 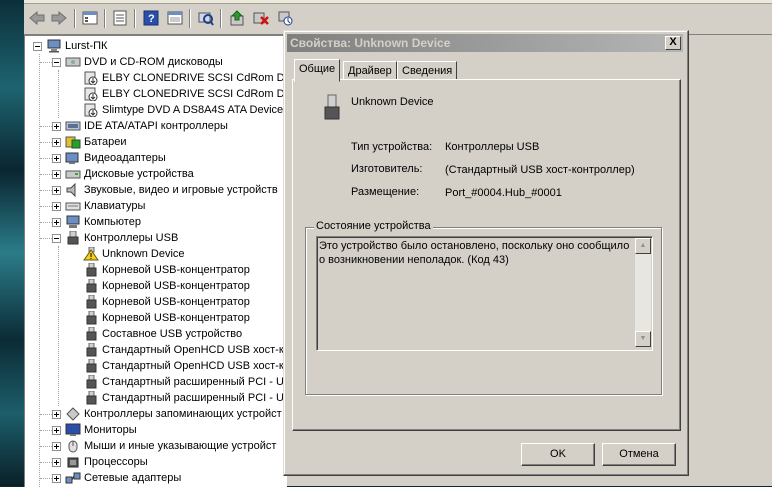 I want to click on status-scrollbar: ▲ ▼, so click(x=643, y=292).